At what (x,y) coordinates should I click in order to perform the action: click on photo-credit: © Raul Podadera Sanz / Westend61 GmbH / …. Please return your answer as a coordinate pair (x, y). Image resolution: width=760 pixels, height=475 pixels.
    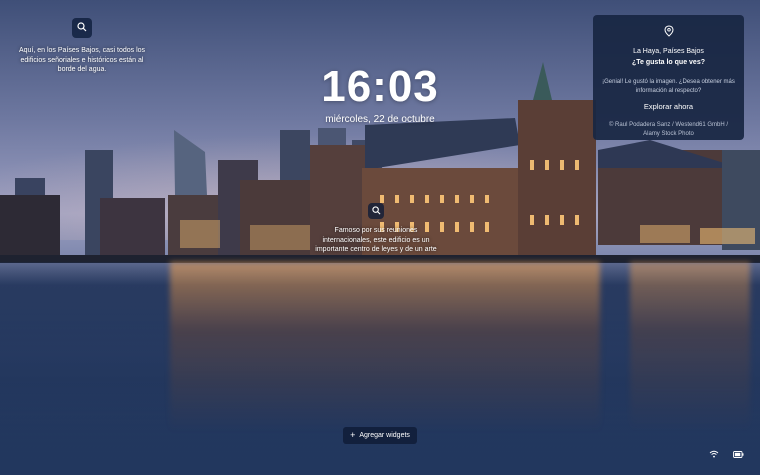
    Looking at the image, I should click on (668, 129).